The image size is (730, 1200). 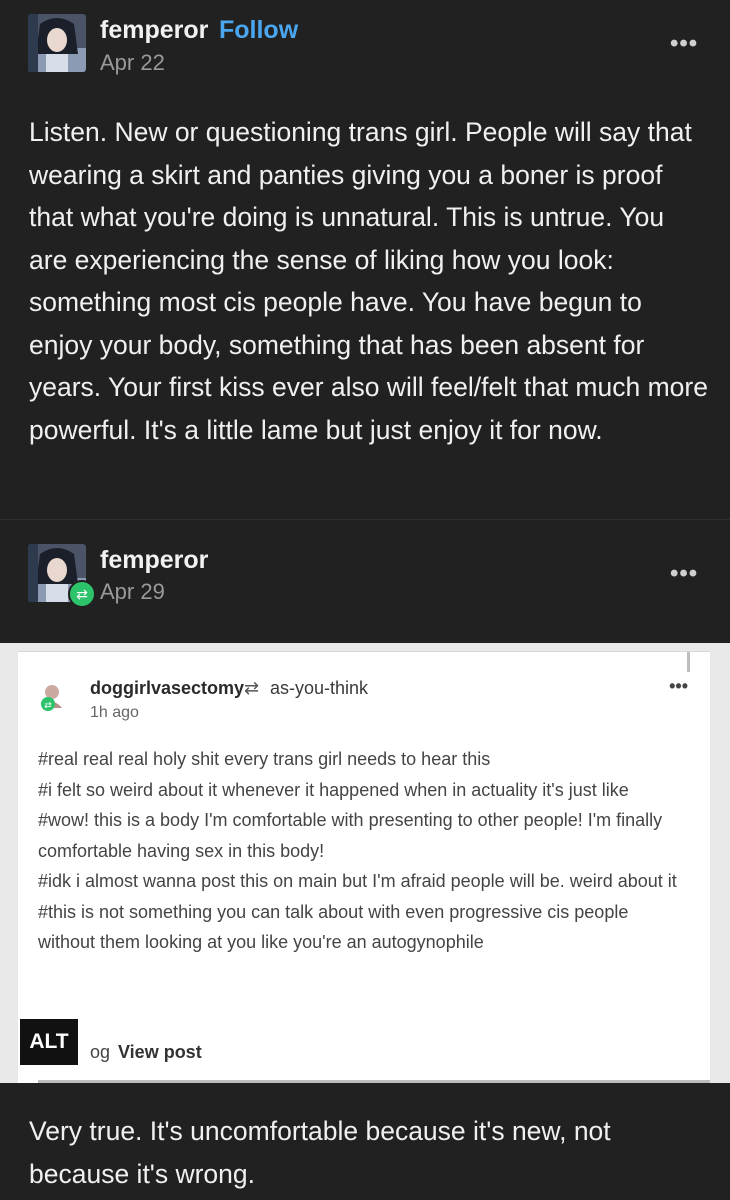 I want to click on post-date: Apr 22, so click(x=132, y=62).